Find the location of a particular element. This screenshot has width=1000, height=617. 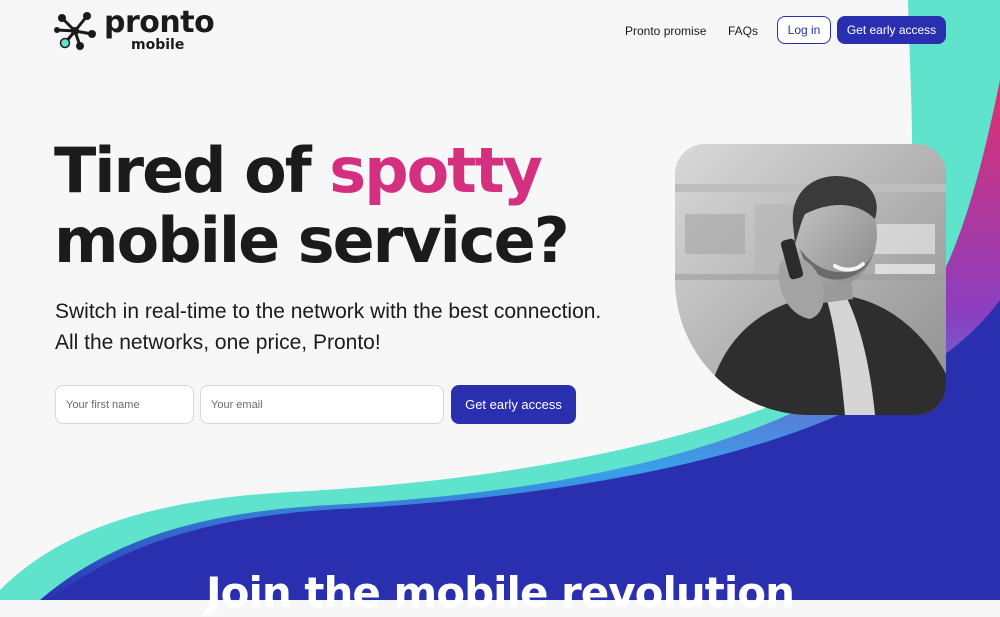

photo-illustration is located at coordinates (810, 279).